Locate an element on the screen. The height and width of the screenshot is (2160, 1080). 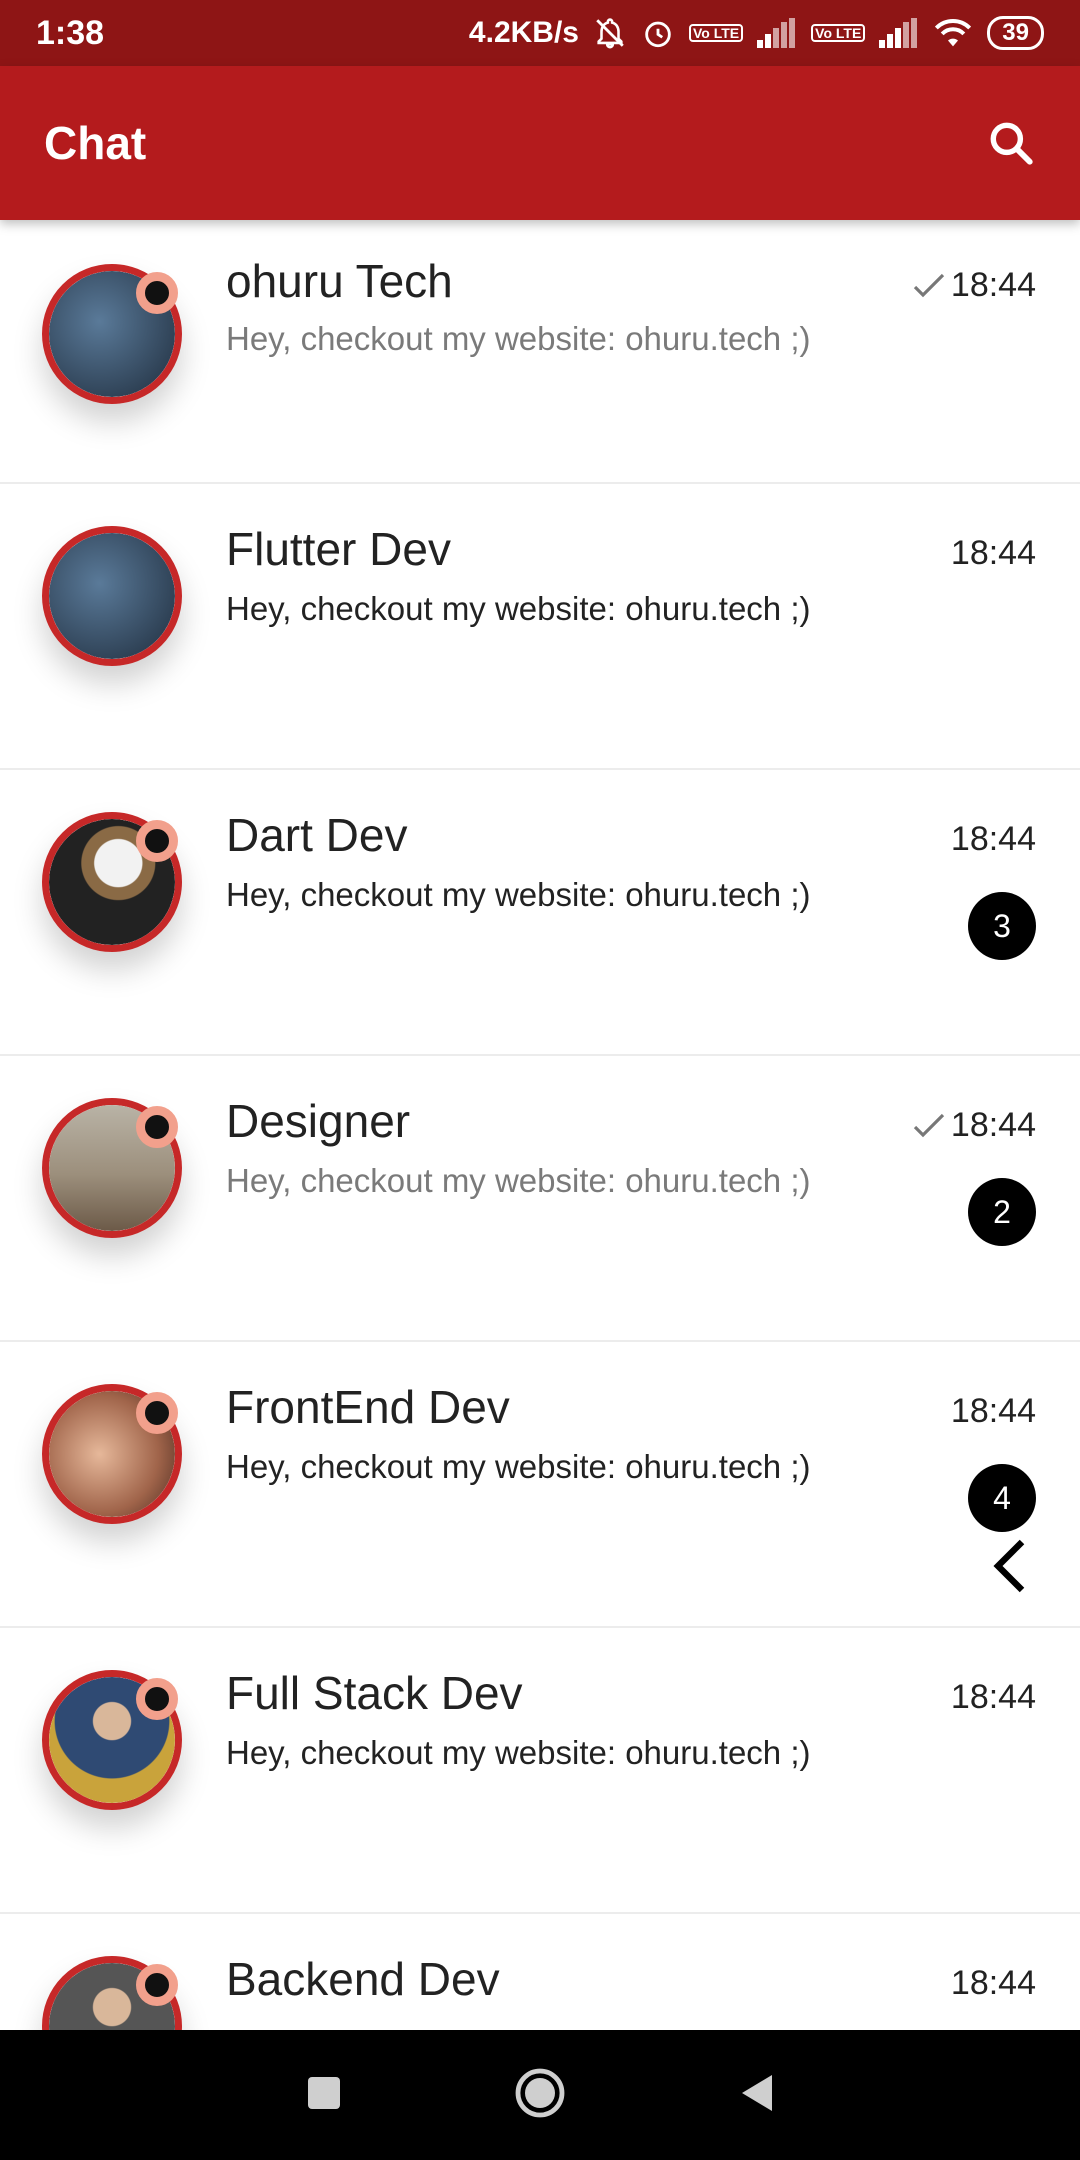
search-button is located at coordinates (1011, 143).